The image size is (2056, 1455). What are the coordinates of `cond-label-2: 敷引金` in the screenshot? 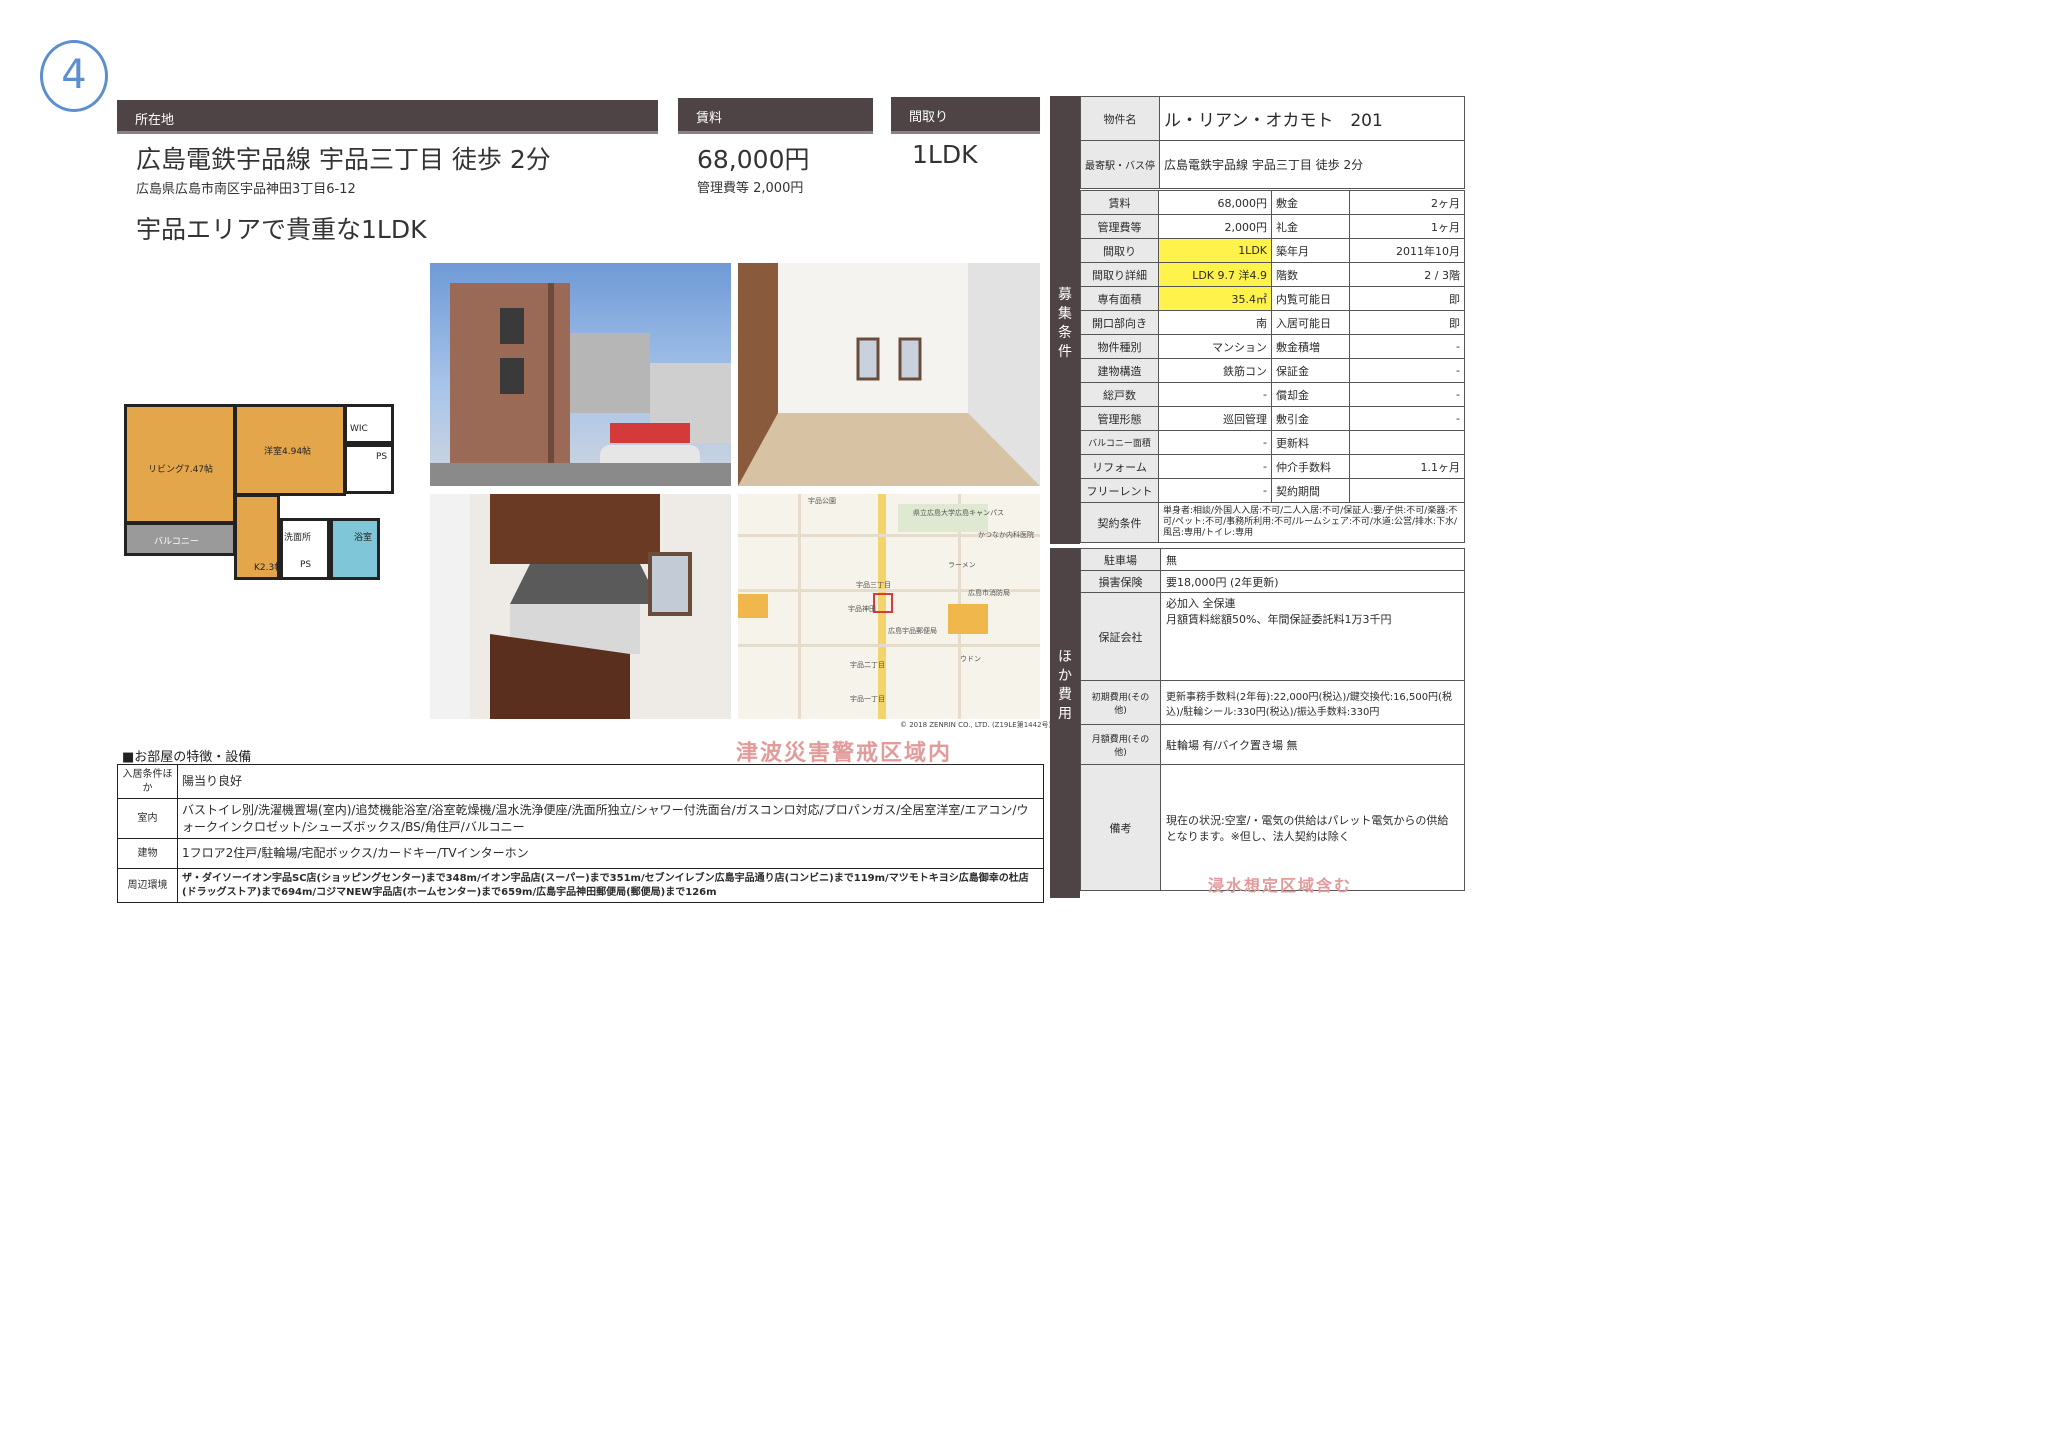 It's located at (1310, 418).